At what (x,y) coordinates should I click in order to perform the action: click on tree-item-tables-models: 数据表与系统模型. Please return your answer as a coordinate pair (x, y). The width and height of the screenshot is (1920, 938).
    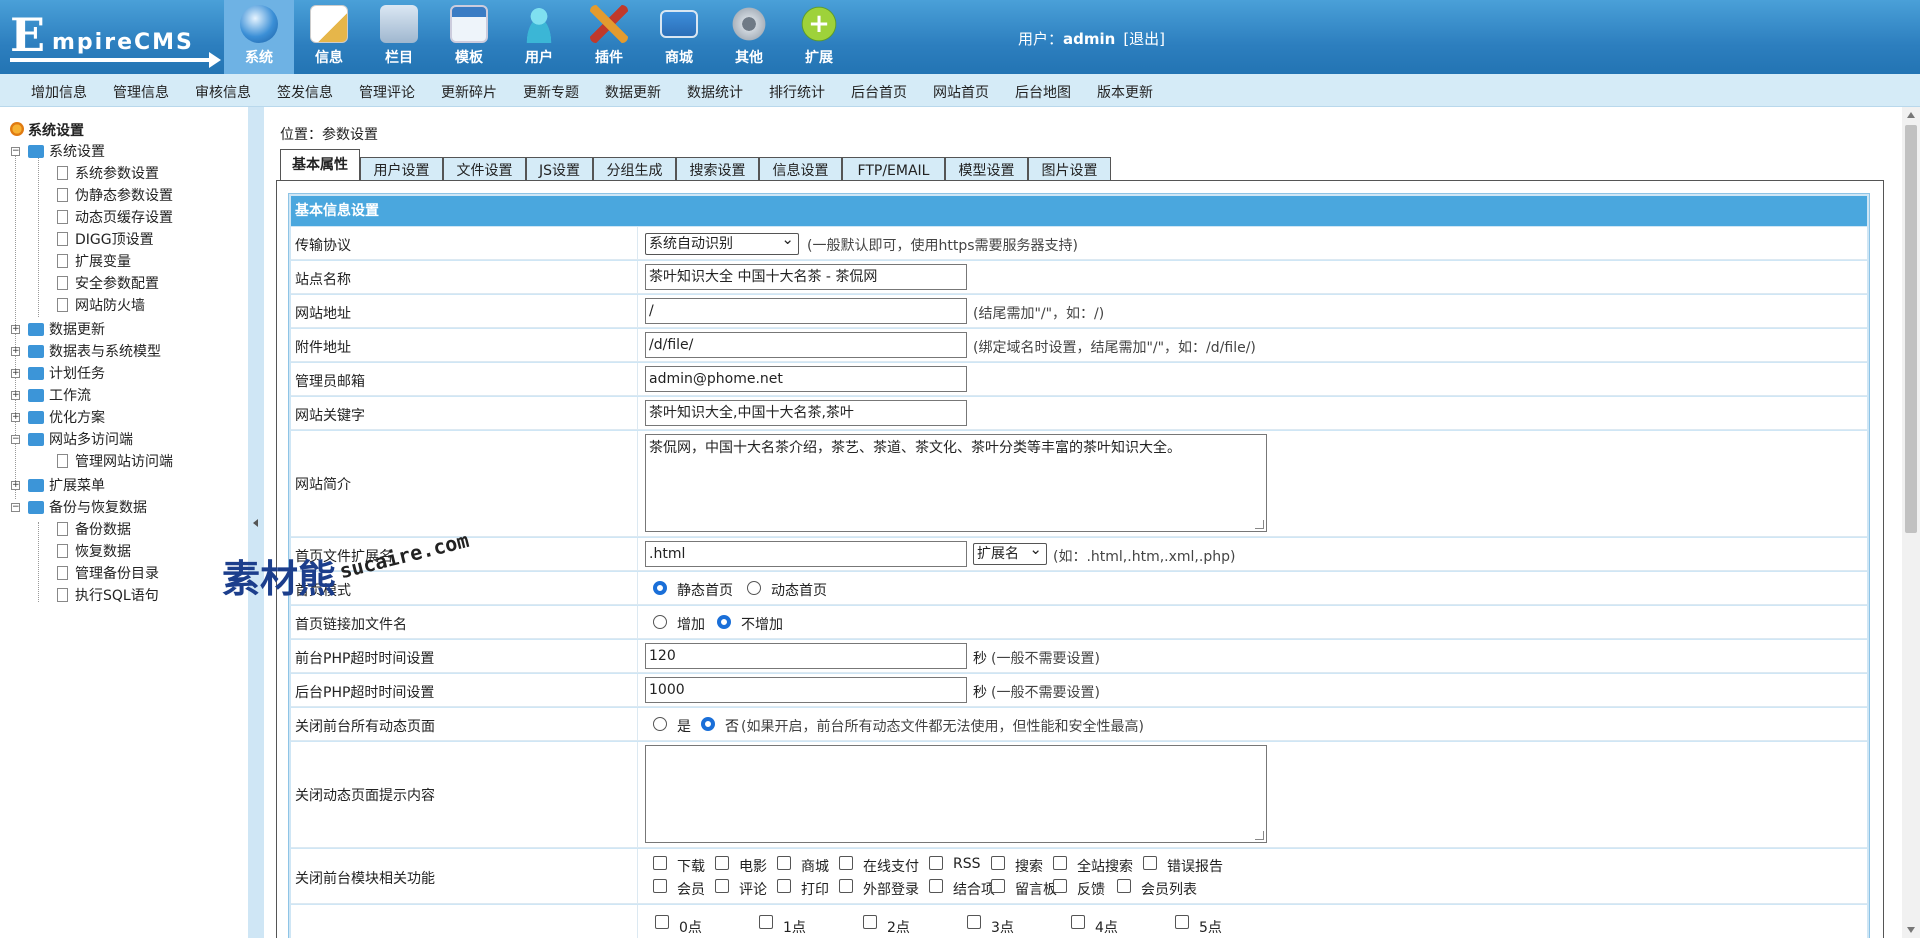
    Looking at the image, I should click on (105, 352).